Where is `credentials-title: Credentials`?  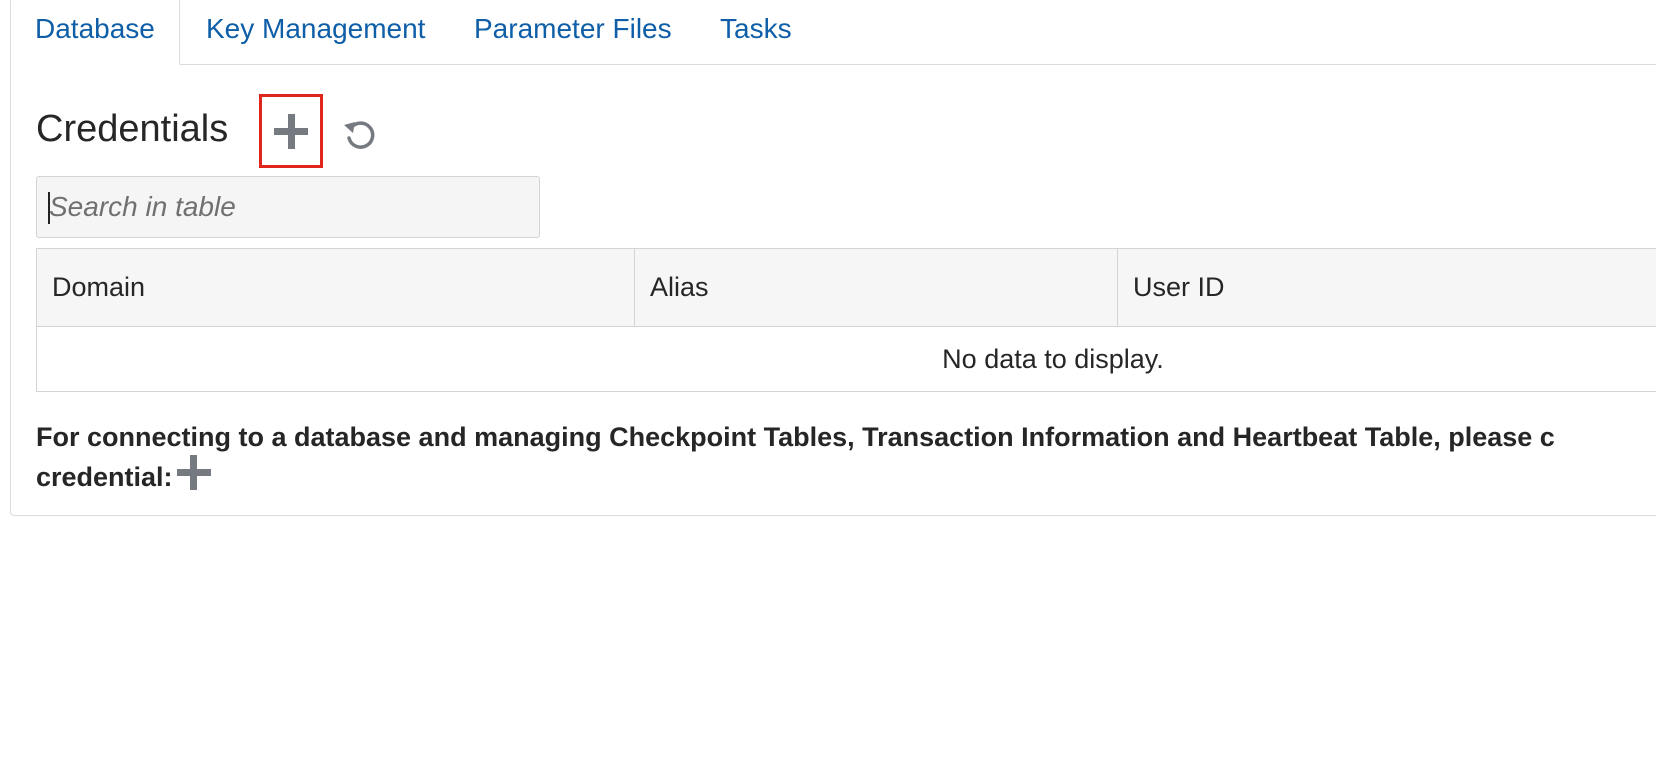 credentials-title: Credentials is located at coordinates (132, 129).